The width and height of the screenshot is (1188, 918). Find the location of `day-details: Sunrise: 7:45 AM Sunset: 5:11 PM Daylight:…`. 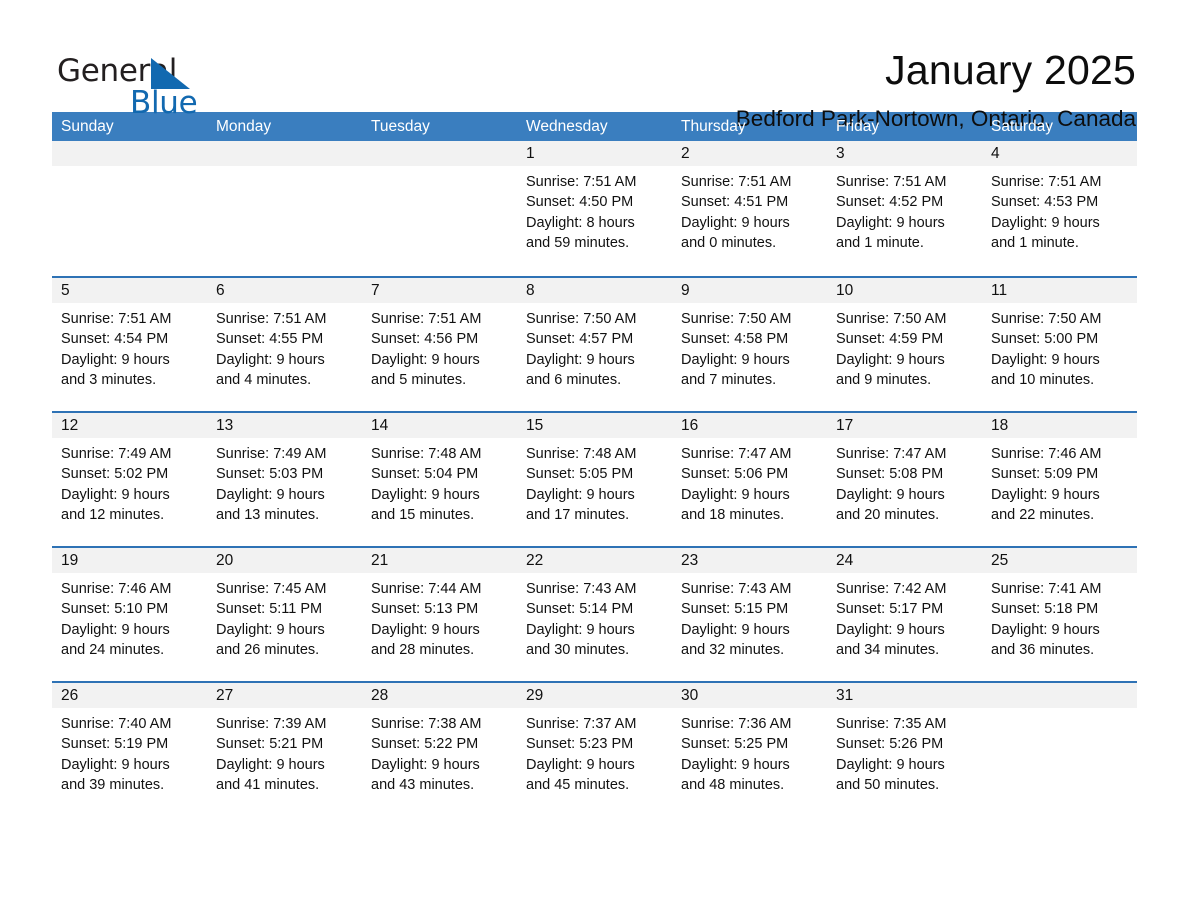

day-details: Sunrise: 7:45 AM Sunset: 5:11 PM Daylight:… is located at coordinates (284, 617).